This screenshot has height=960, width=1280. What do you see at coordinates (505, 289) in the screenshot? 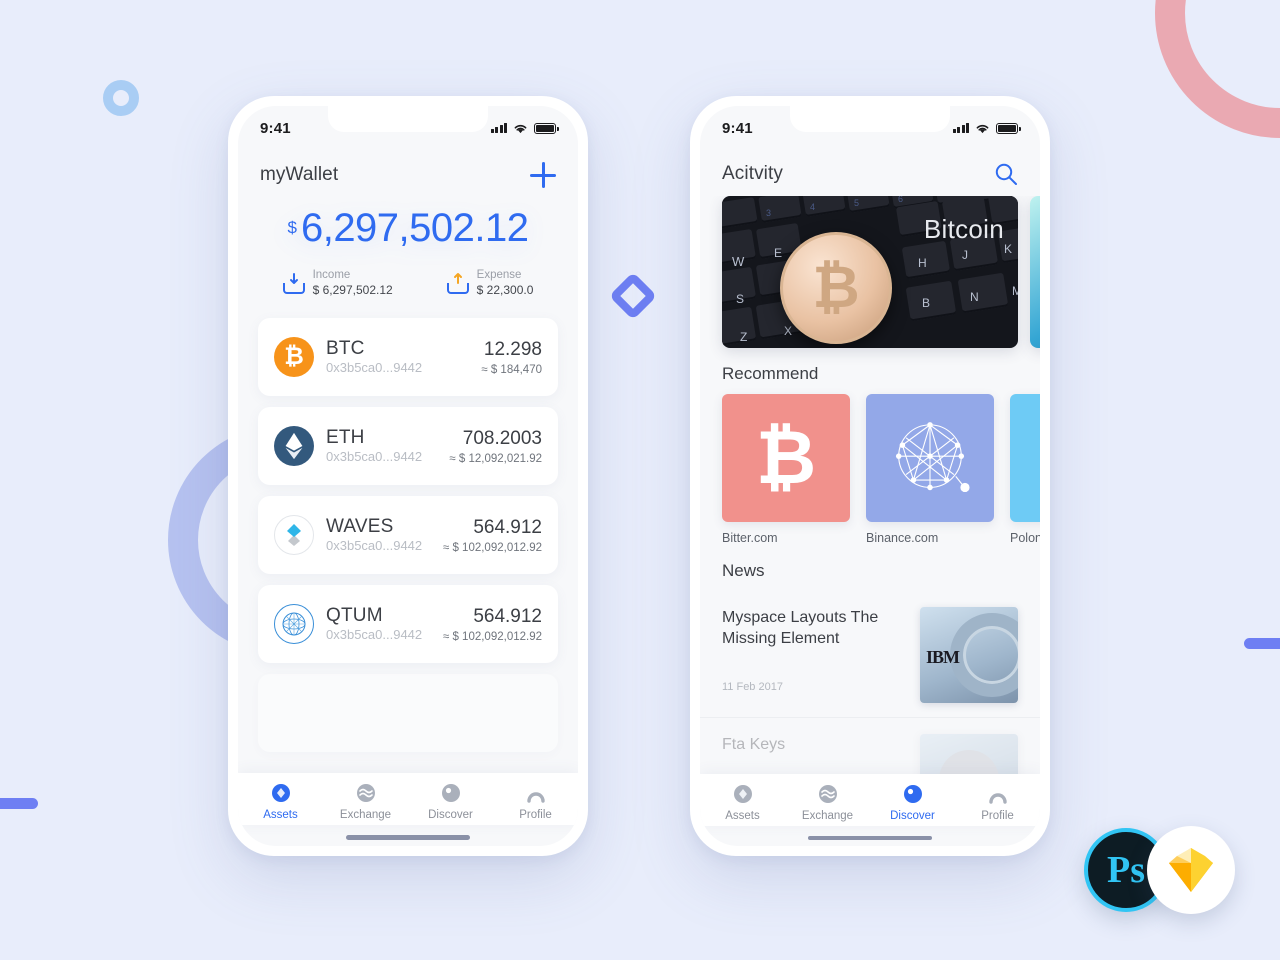
I see `expense-value: $ 22,300.0` at bounding box center [505, 289].